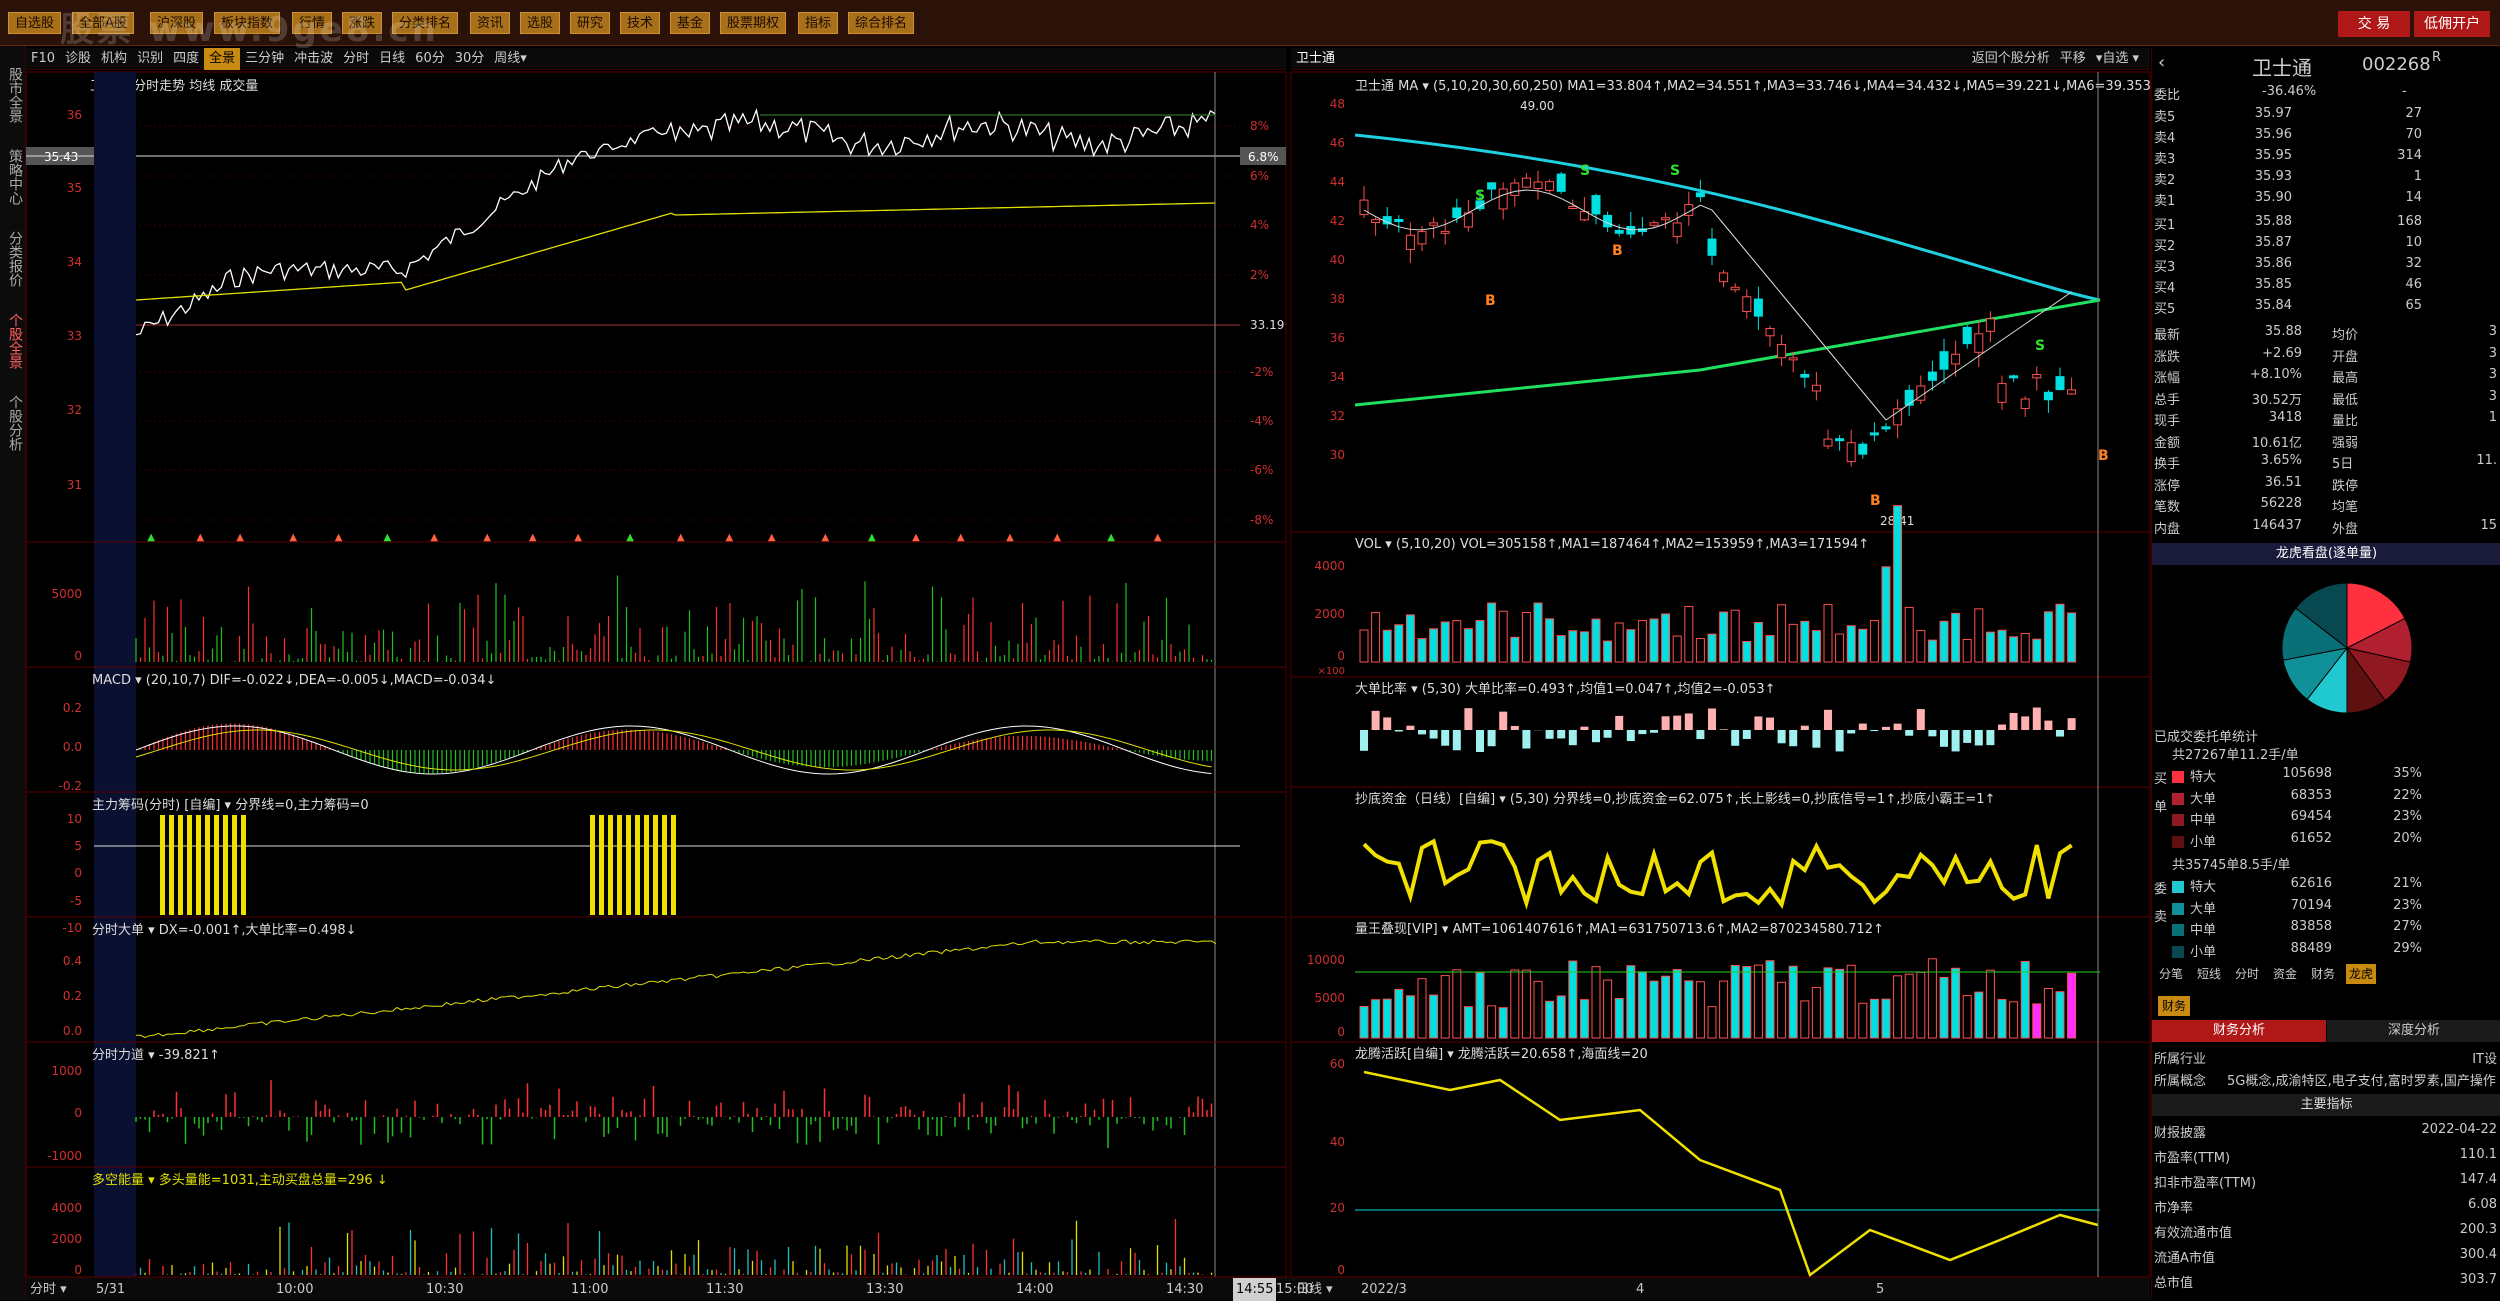  Describe the element at coordinates (1585, 171) in the screenshot. I see `buy-sell-signal: S` at that location.